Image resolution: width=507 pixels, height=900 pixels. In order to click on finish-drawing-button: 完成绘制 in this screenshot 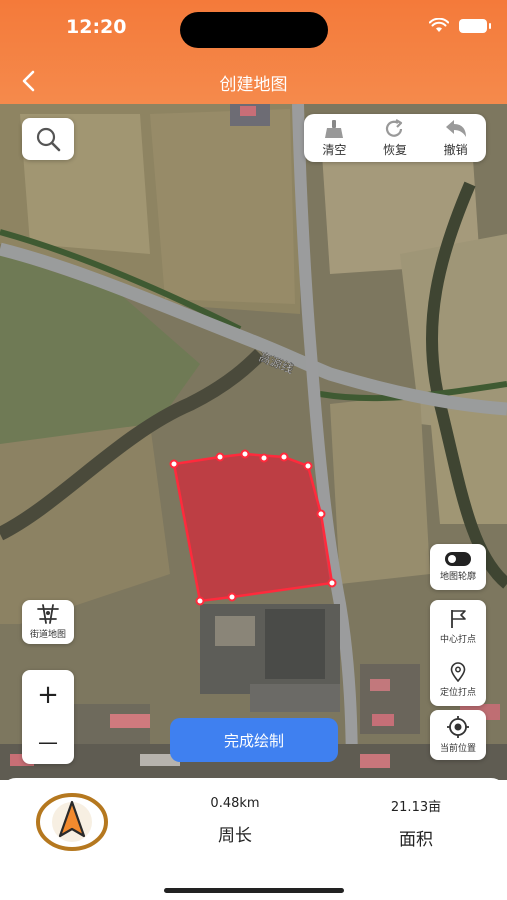, I will do `click(254, 740)`.